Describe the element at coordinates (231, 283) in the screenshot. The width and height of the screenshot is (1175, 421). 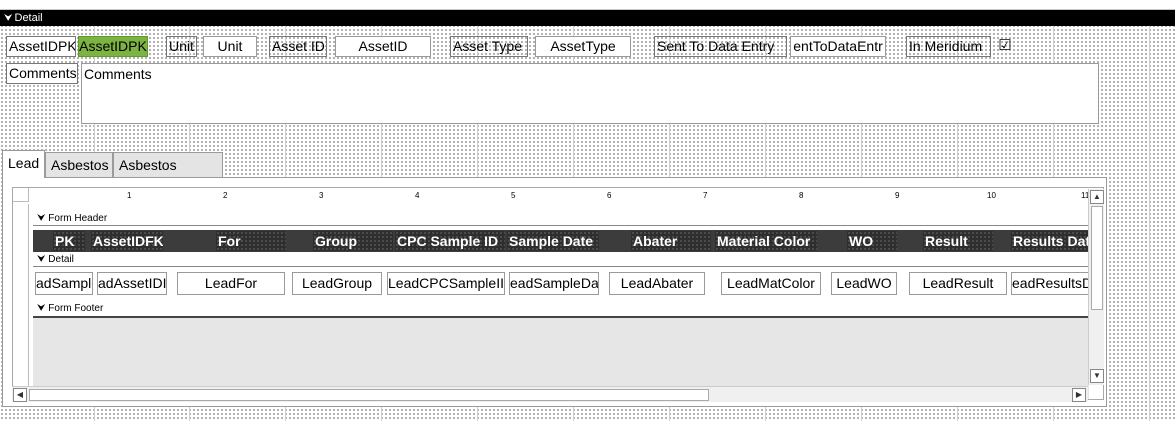
I see `lead-for-field: LeadFor` at that location.